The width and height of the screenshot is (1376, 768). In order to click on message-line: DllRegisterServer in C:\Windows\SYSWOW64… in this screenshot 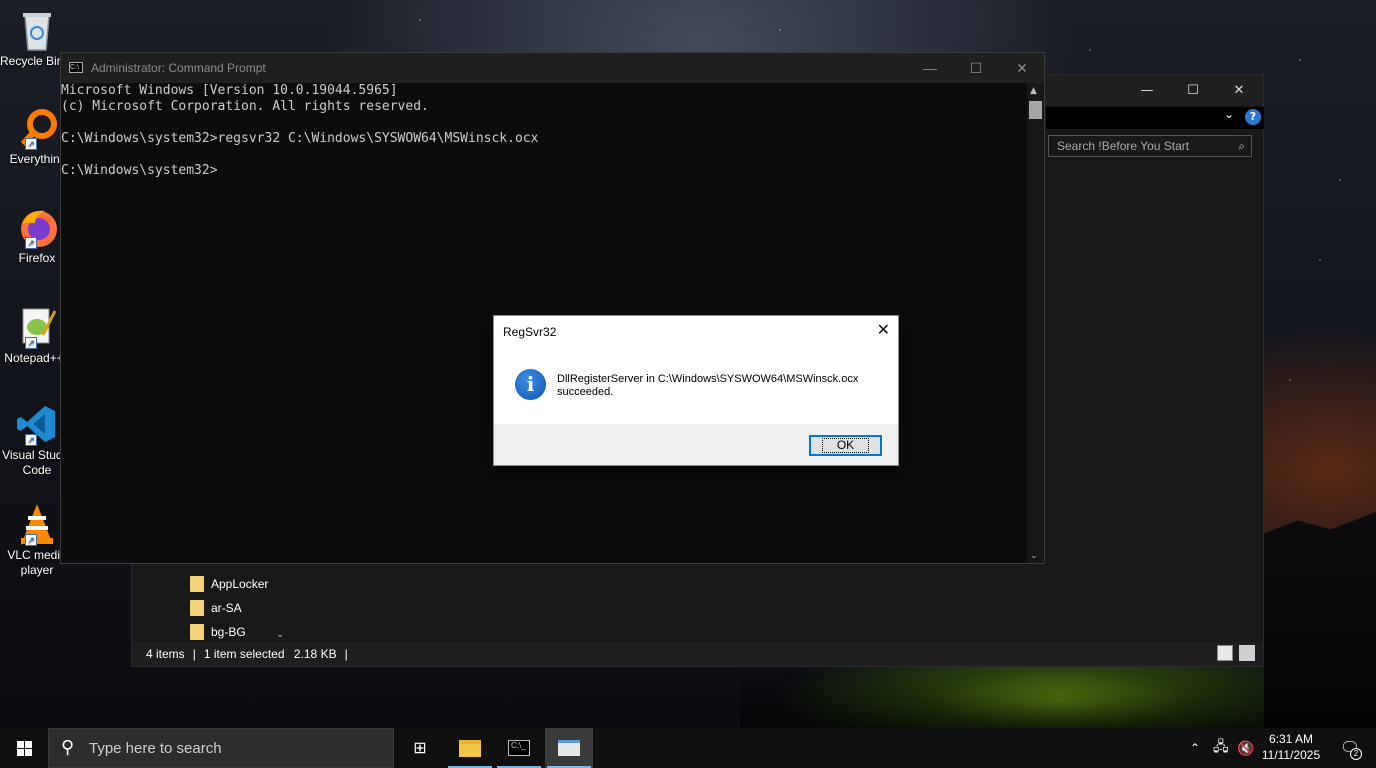, I will do `click(708, 379)`.